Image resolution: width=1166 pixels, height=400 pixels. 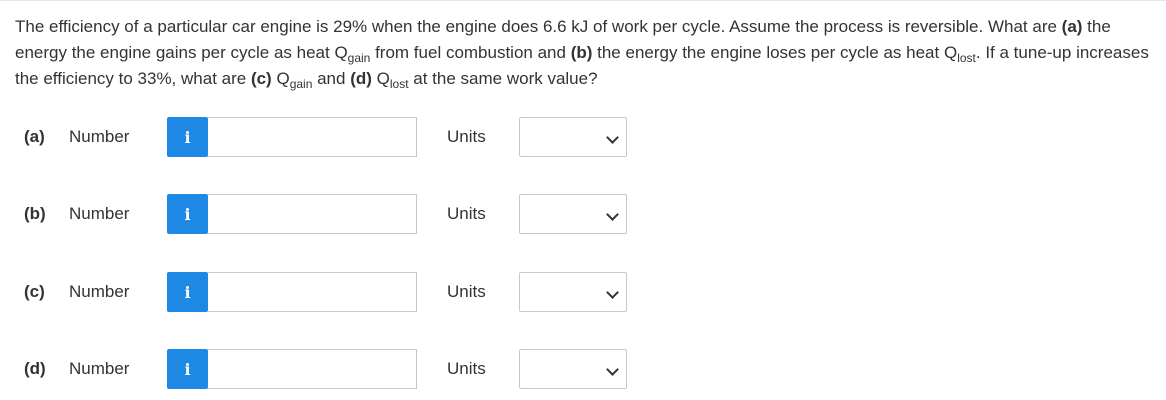 What do you see at coordinates (583, 0) in the screenshot?
I see `top-divider` at bounding box center [583, 0].